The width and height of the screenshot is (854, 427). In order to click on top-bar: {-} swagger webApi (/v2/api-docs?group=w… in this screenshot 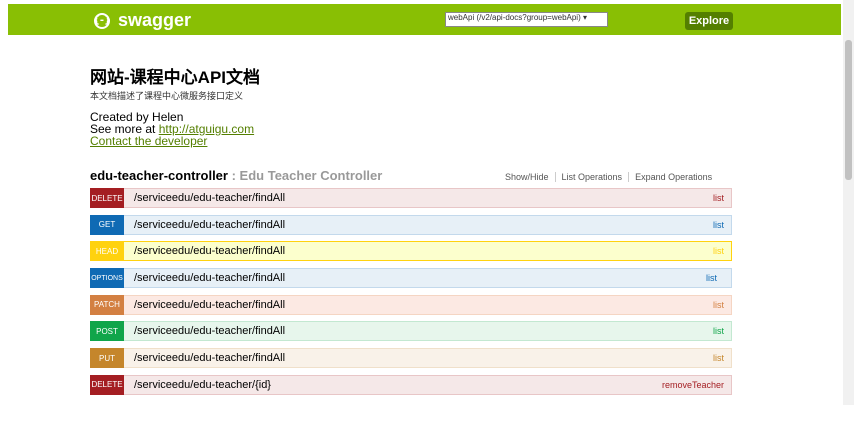, I will do `click(424, 19)`.